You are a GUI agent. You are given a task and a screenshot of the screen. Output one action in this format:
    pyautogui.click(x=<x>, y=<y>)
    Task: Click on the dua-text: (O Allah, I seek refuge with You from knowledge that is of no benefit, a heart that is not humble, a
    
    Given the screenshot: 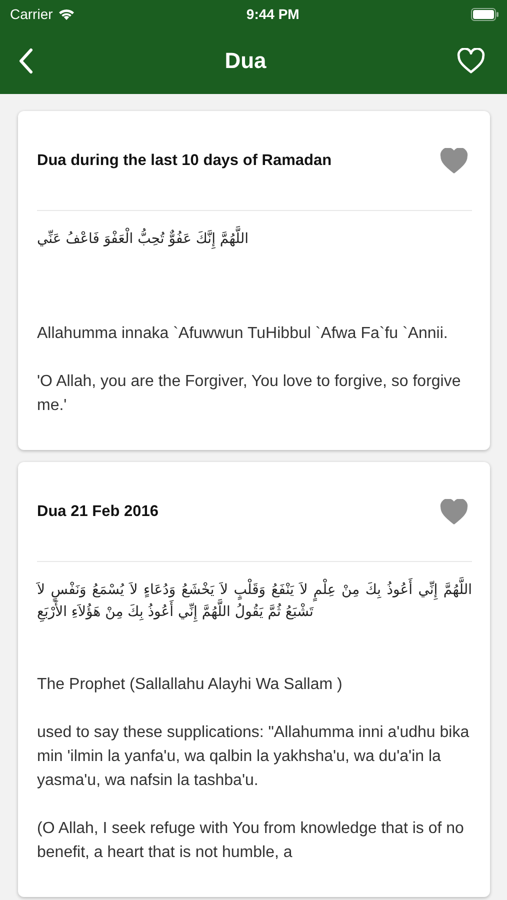 What is the action you would take?
    pyautogui.click(x=251, y=841)
    